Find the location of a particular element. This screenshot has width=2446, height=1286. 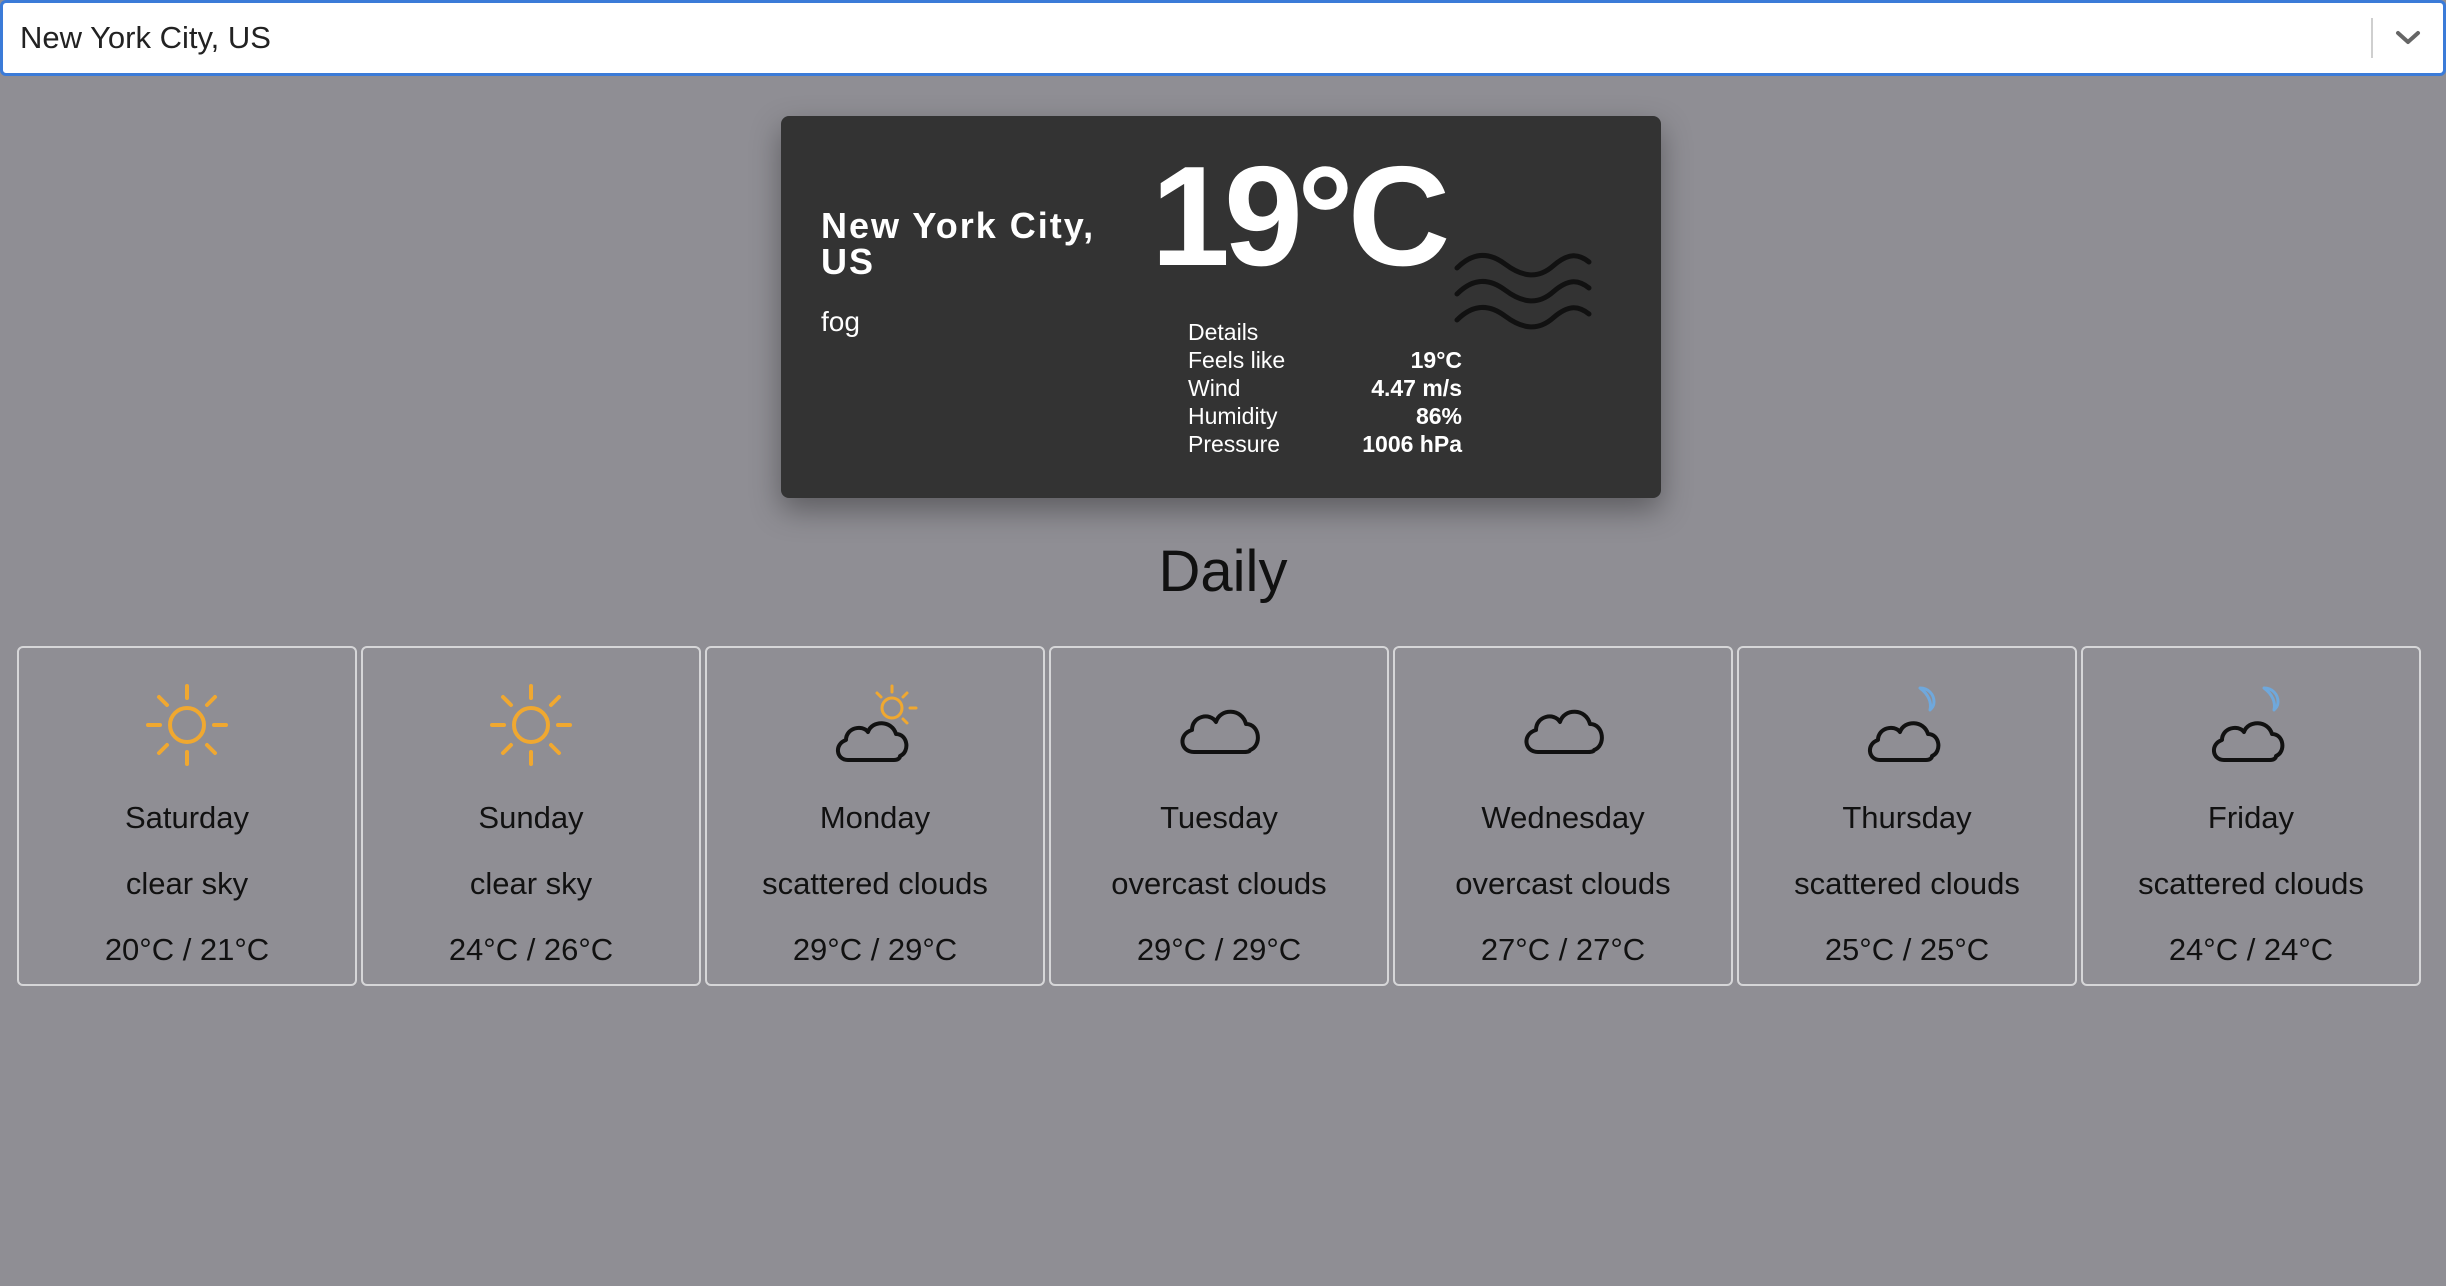

forecast-day: Monday is located at coordinates (875, 817).